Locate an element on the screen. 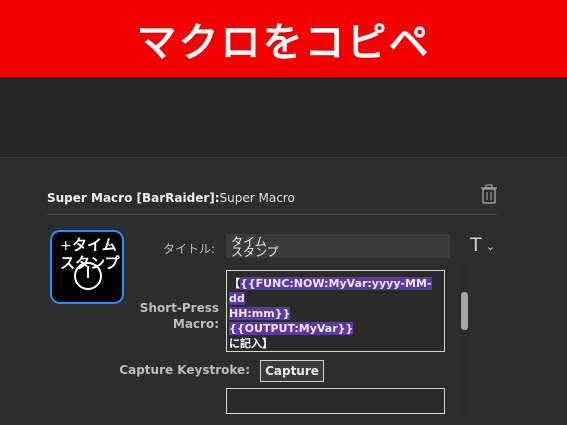 The image size is (567, 425). title-value: タイム スタンプ is located at coordinates (255, 247).